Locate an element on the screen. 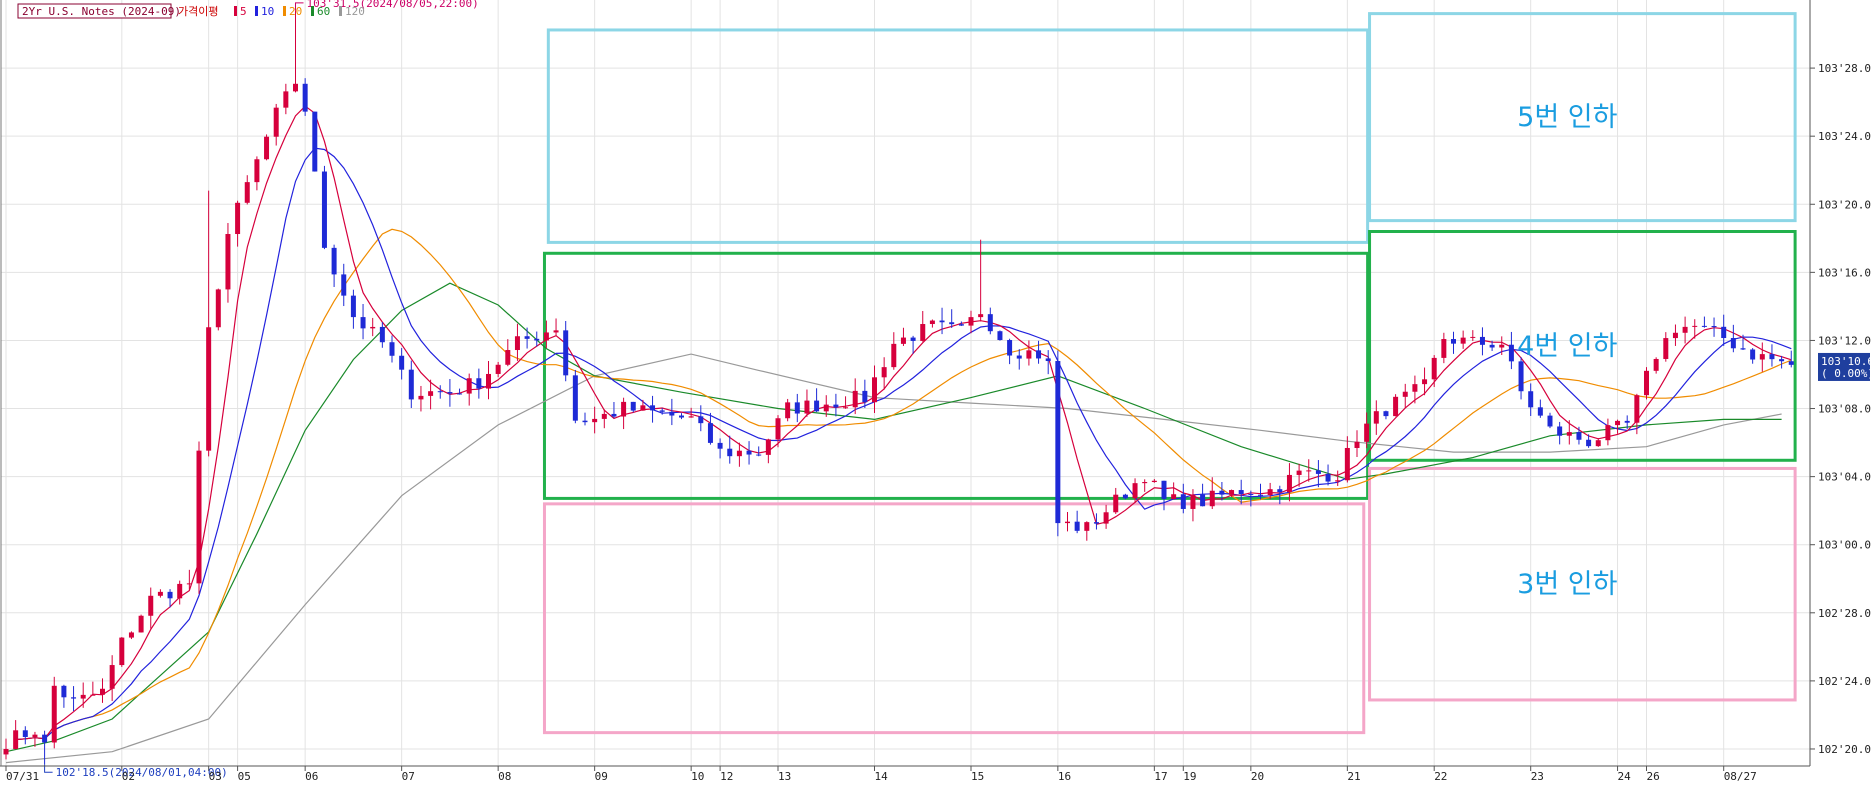 This screenshot has width=1872, height=788. x-tick-label: 19 is located at coordinates (1189, 776).